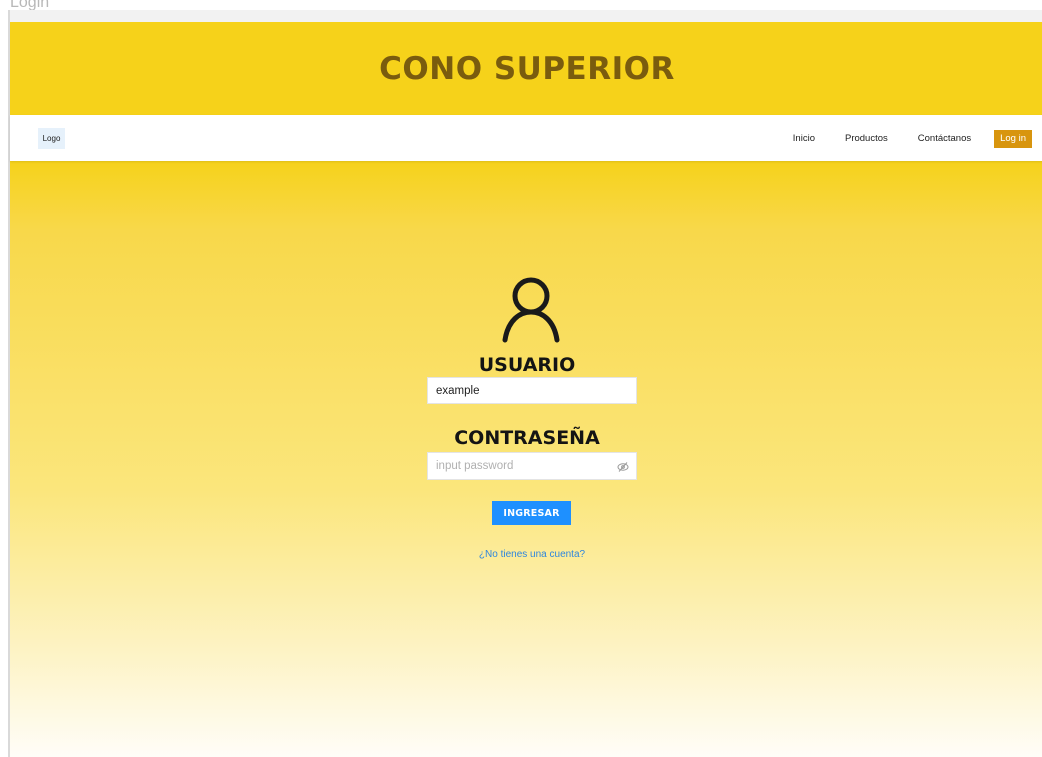 This screenshot has width=1042, height=757. Describe the element at coordinates (531, 310) in the screenshot. I see `user-icon` at that location.